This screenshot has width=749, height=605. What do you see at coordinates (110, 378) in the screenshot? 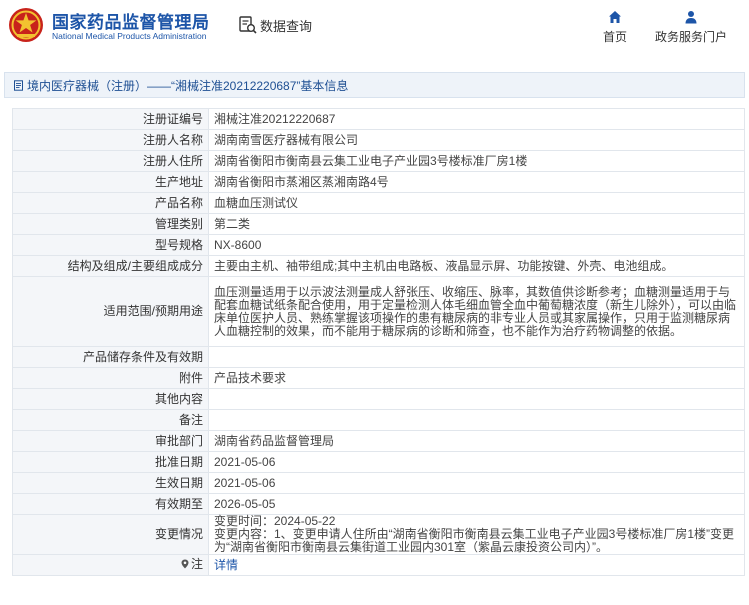
I see `field-label: 附件` at bounding box center [110, 378].